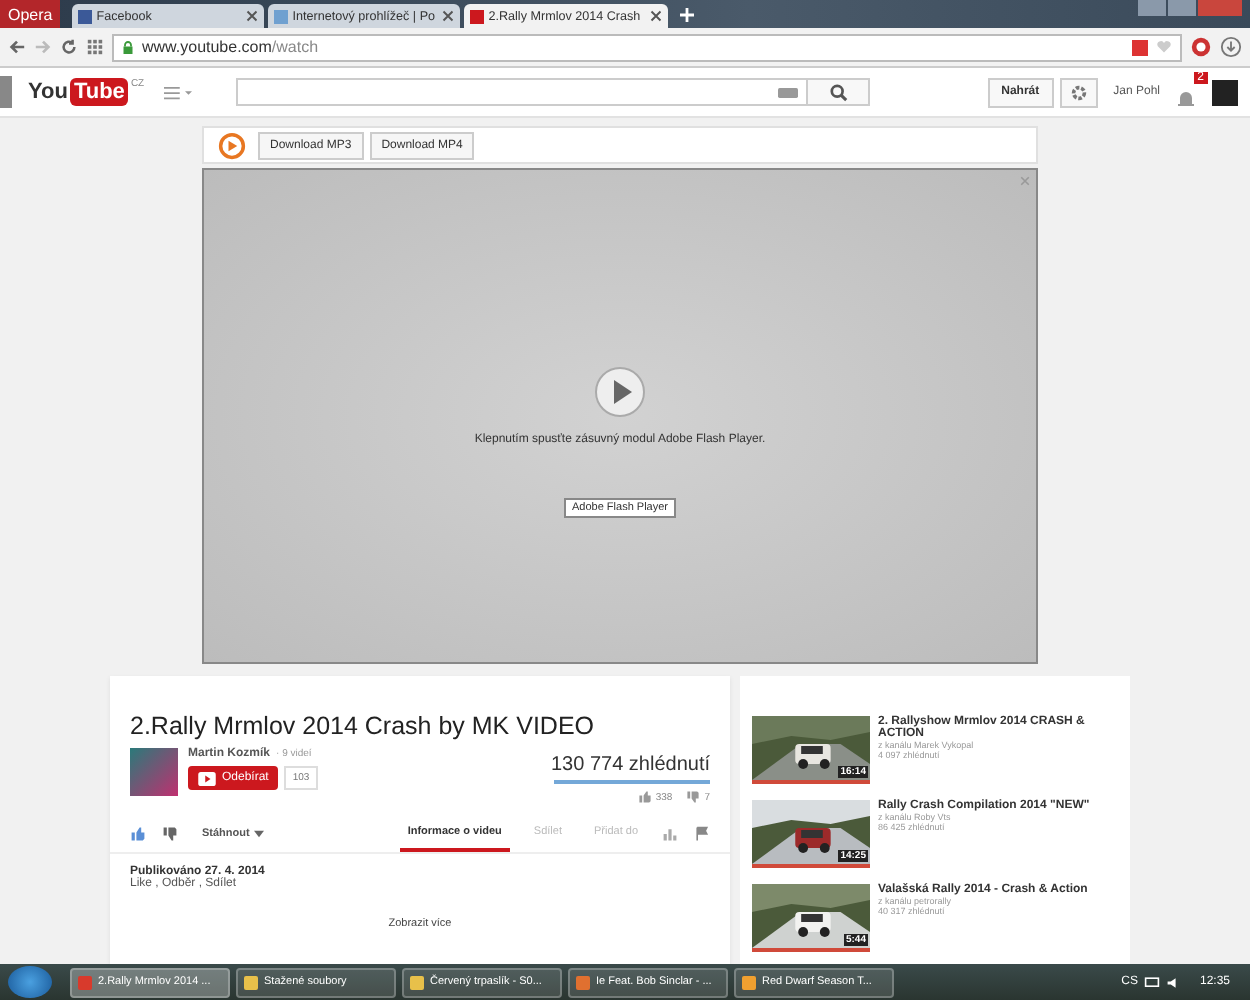  Describe the element at coordinates (1186, 98) in the screenshot. I see `bell-icon` at that location.